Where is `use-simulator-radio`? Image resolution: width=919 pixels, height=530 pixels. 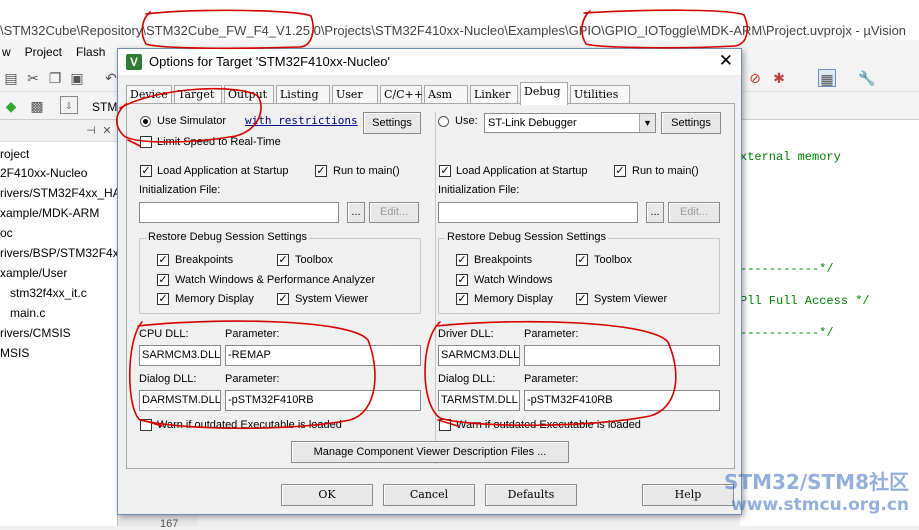
use-simulator-radio is located at coordinates (145, 121).